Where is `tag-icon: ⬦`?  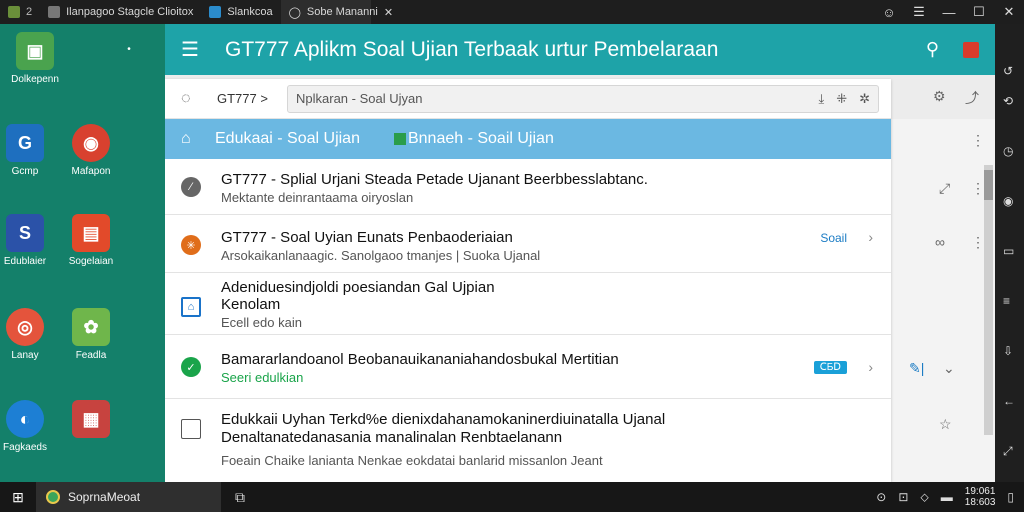 tag-icon: ⬦ is located at coordinates (924, 497).